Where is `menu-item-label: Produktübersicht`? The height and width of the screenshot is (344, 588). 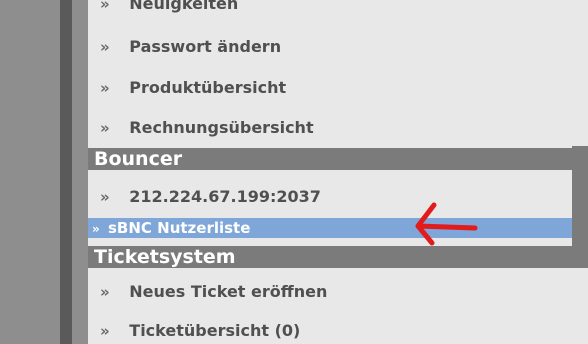 menu-item-label: Produktübersicht is located at coordinates (208, 87).